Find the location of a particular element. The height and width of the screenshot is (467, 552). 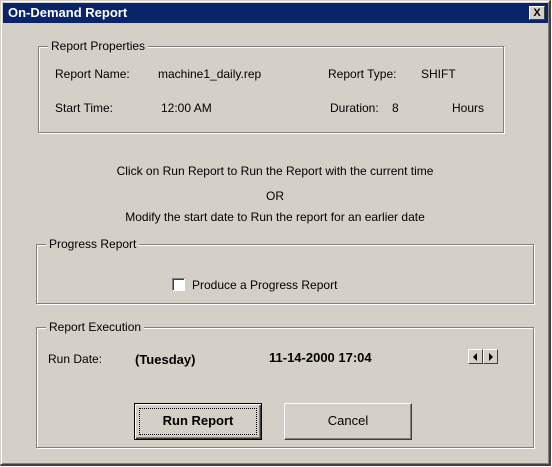

close-button: X is located at coordinates (537, 13).